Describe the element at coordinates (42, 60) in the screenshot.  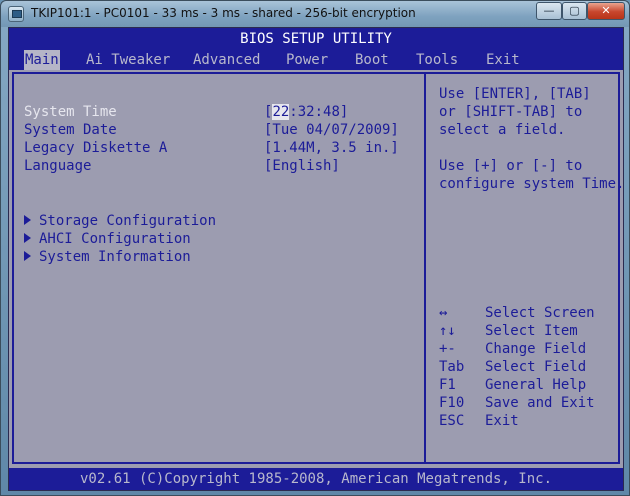
I see `menu-main: Main` at that location.